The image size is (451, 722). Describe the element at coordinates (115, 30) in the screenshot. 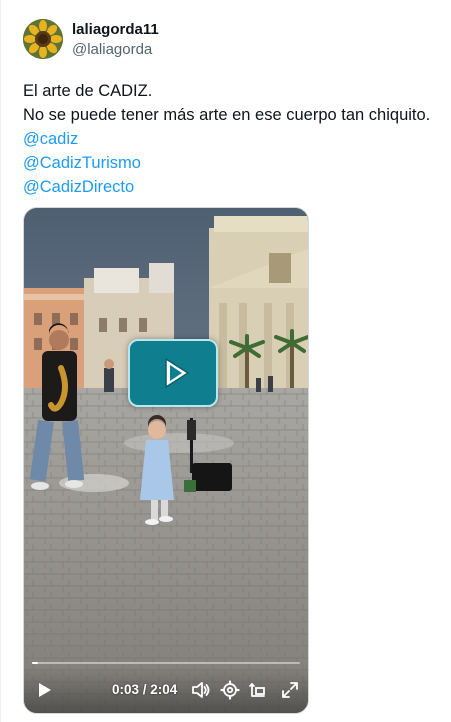

I see `author-display-name: laliagorda11` at that location.